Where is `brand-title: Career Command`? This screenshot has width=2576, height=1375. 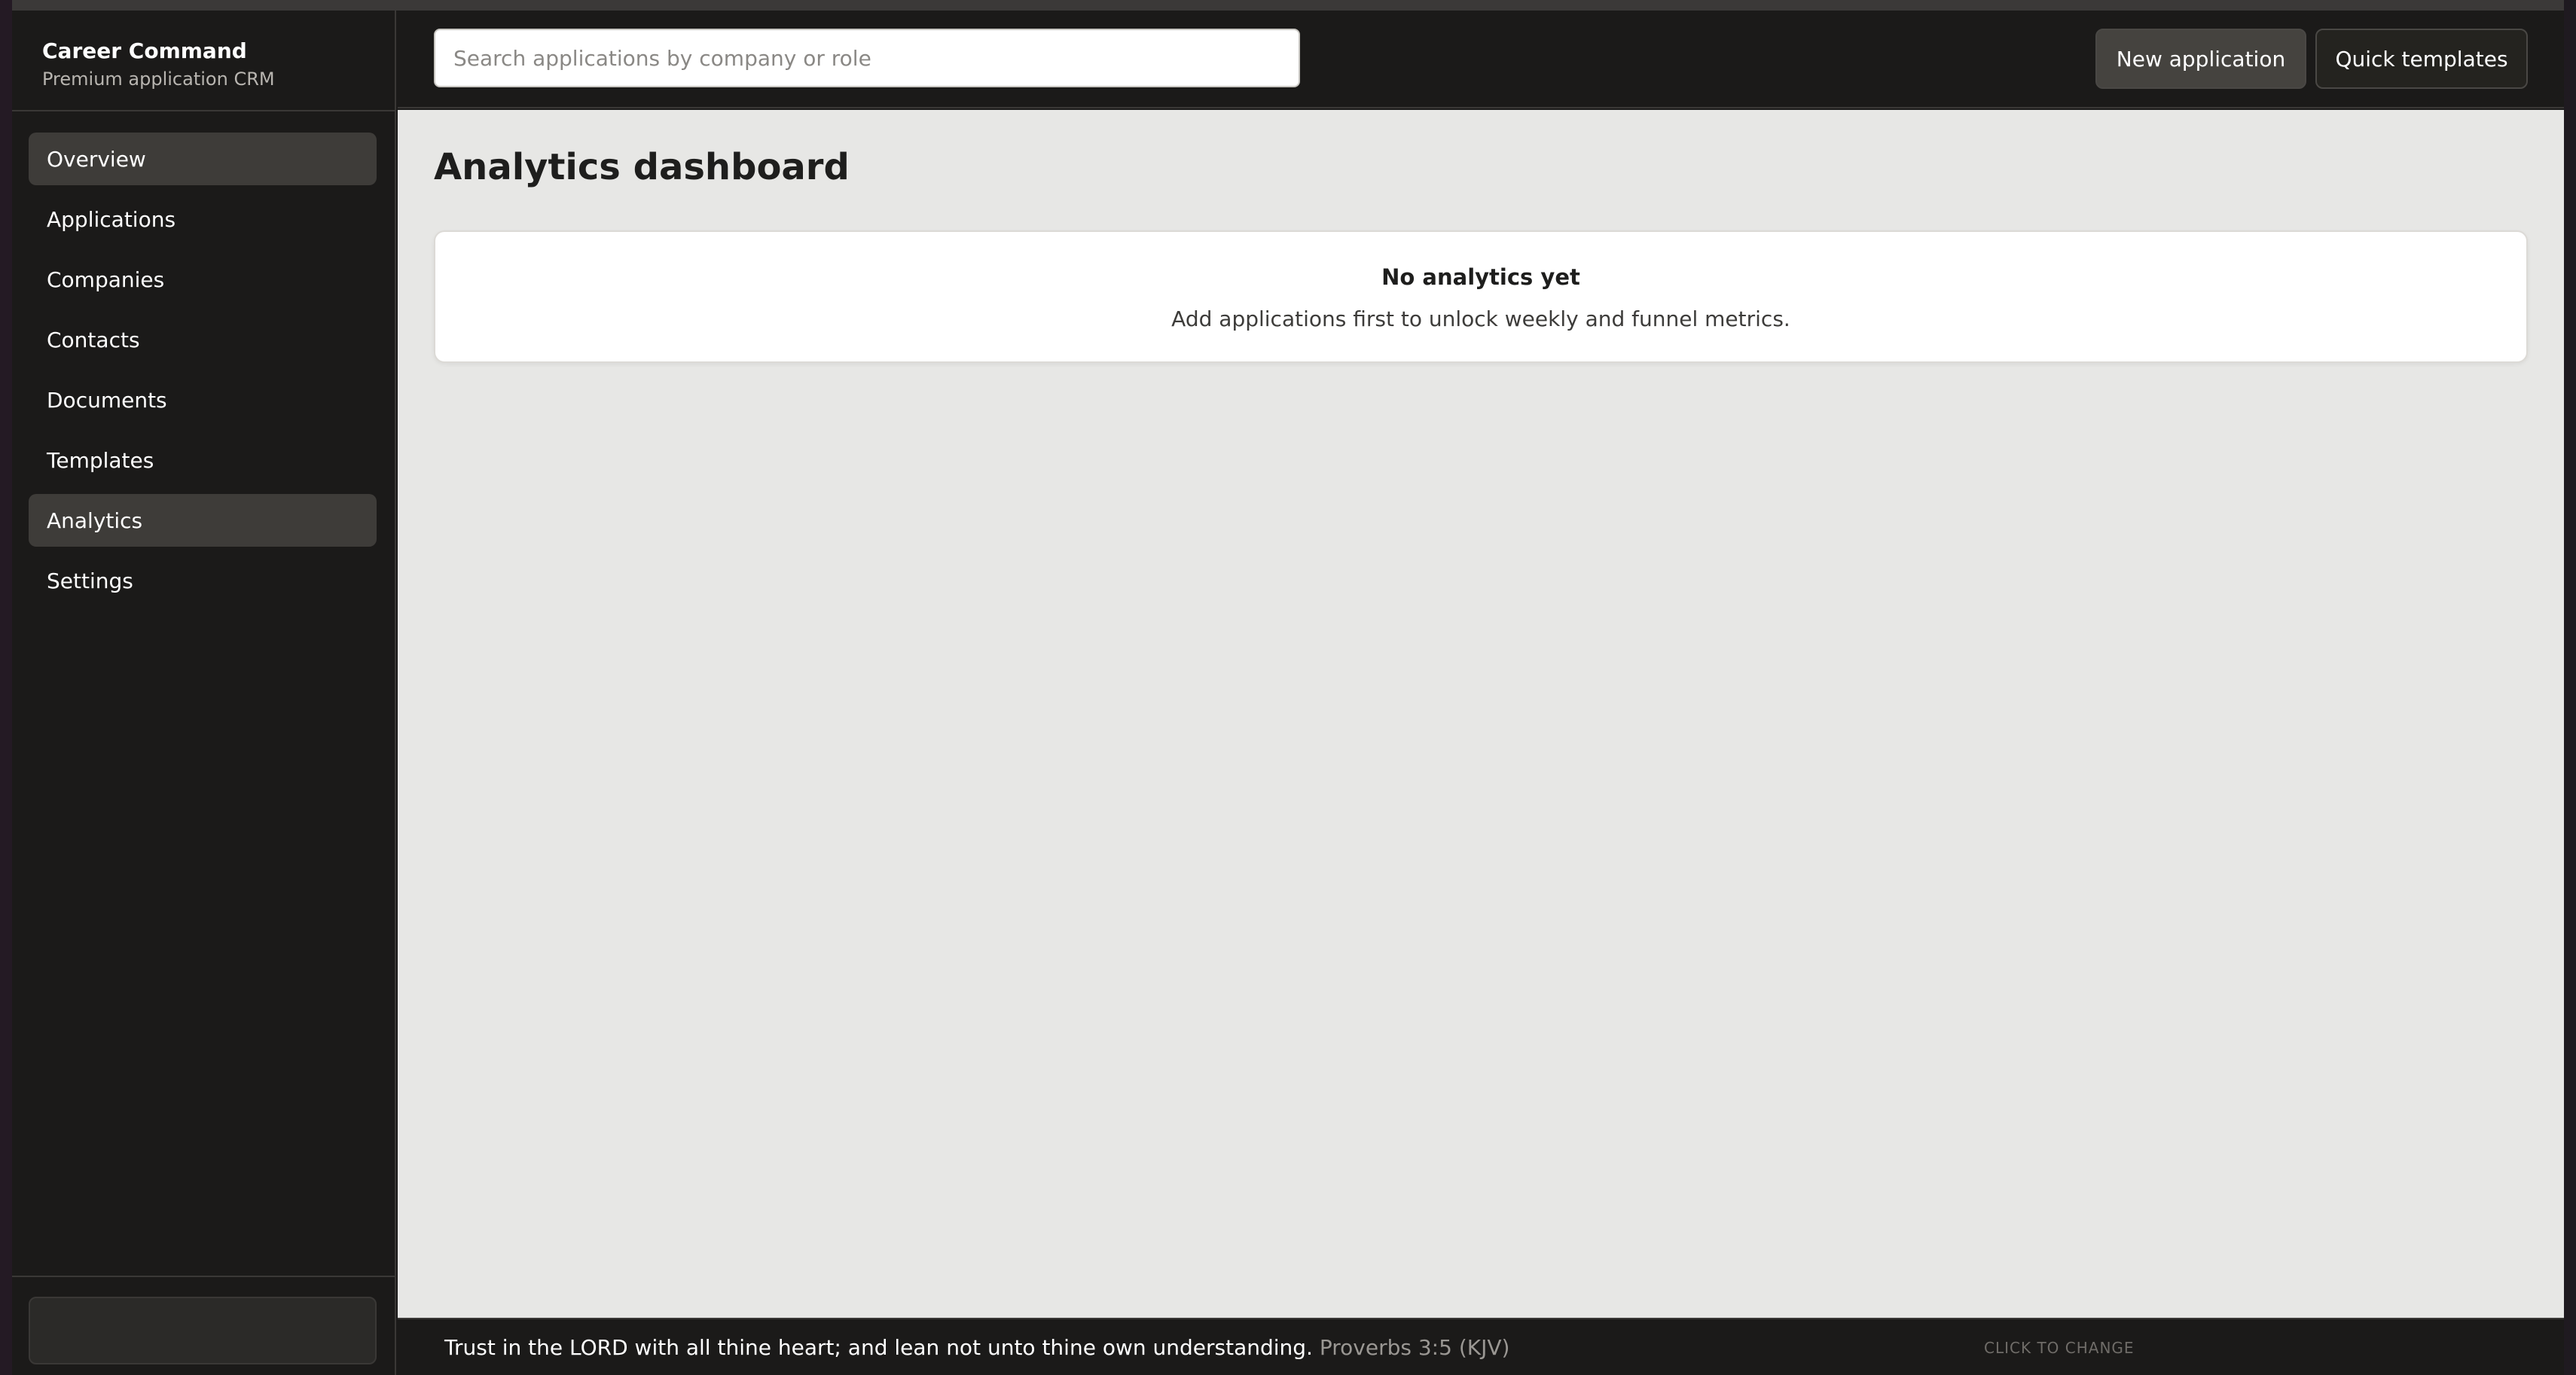 brand-title: Career Command is located at coordinates (144, 51).